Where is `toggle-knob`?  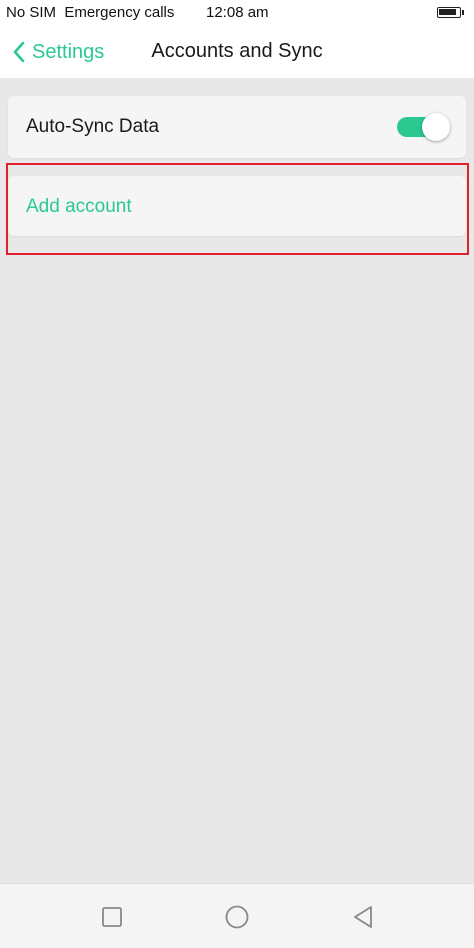 toggle-knob is located at coordinates (436, 127).